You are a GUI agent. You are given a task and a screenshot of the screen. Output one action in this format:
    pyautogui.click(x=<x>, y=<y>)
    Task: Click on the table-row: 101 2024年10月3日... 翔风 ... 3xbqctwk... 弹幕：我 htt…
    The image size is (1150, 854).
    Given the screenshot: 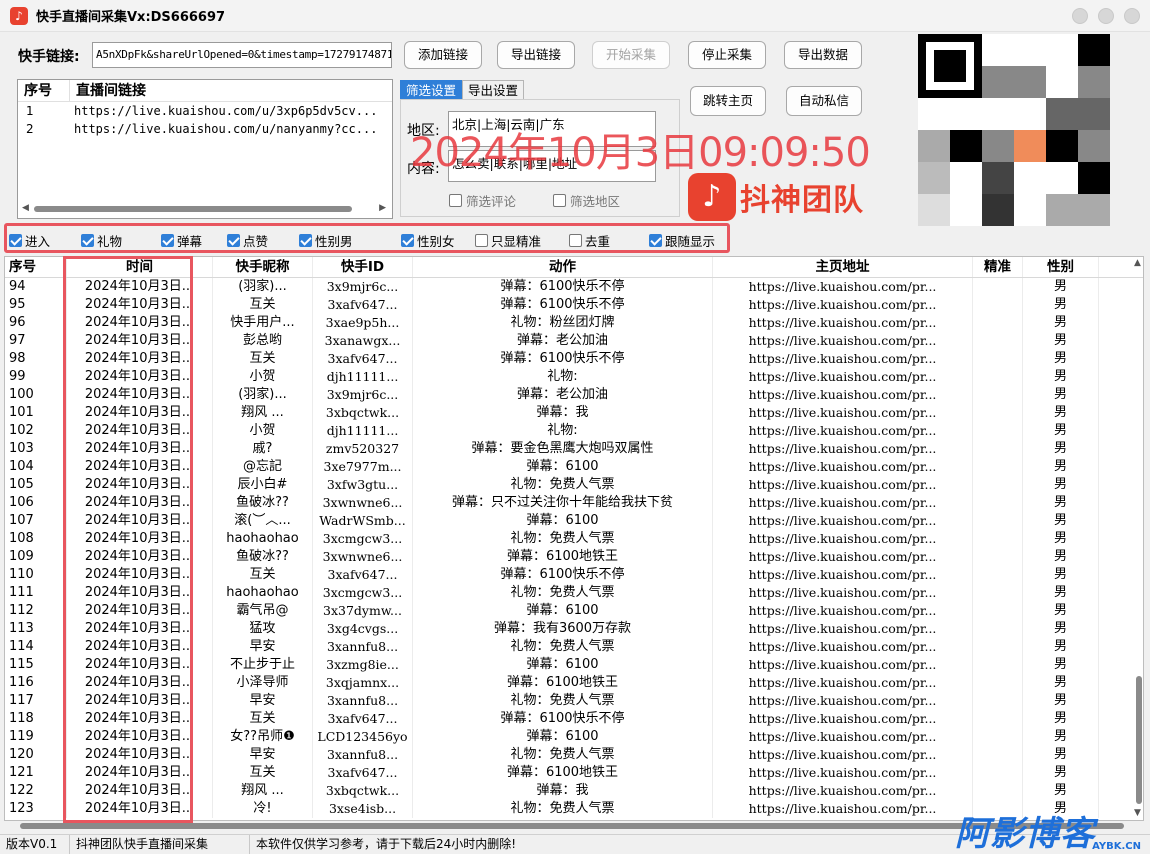 What is the action you would take?
    pyautogui.click(x=574, y=413)
    